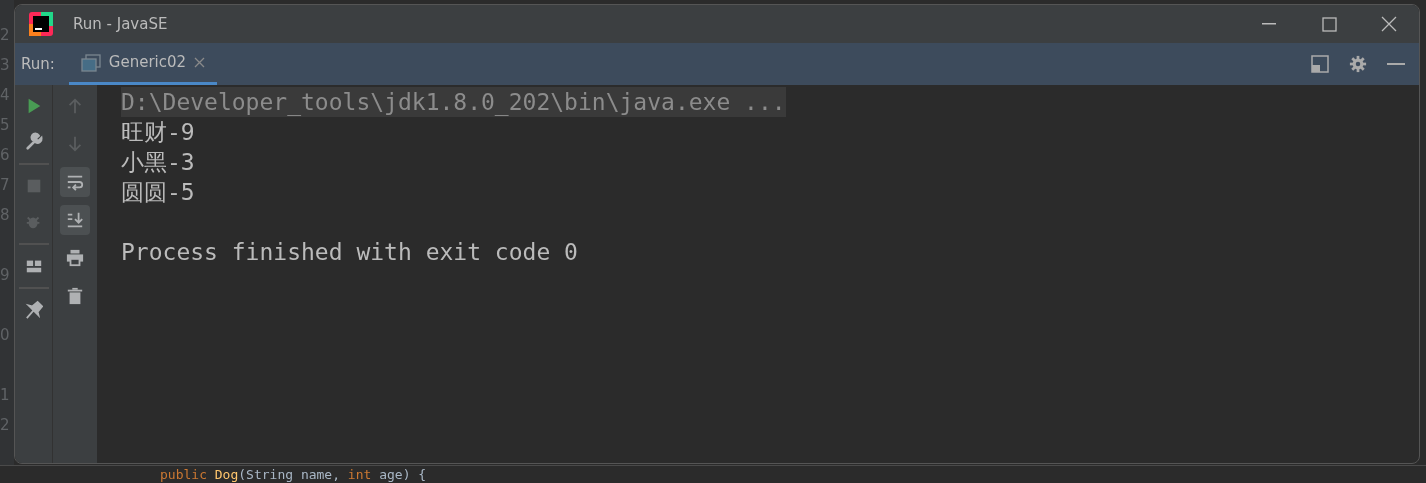  What do you see at coordinates (41, 24) in the screenshot?
I see `app-logo-icon` at bounding box center [41, 24].